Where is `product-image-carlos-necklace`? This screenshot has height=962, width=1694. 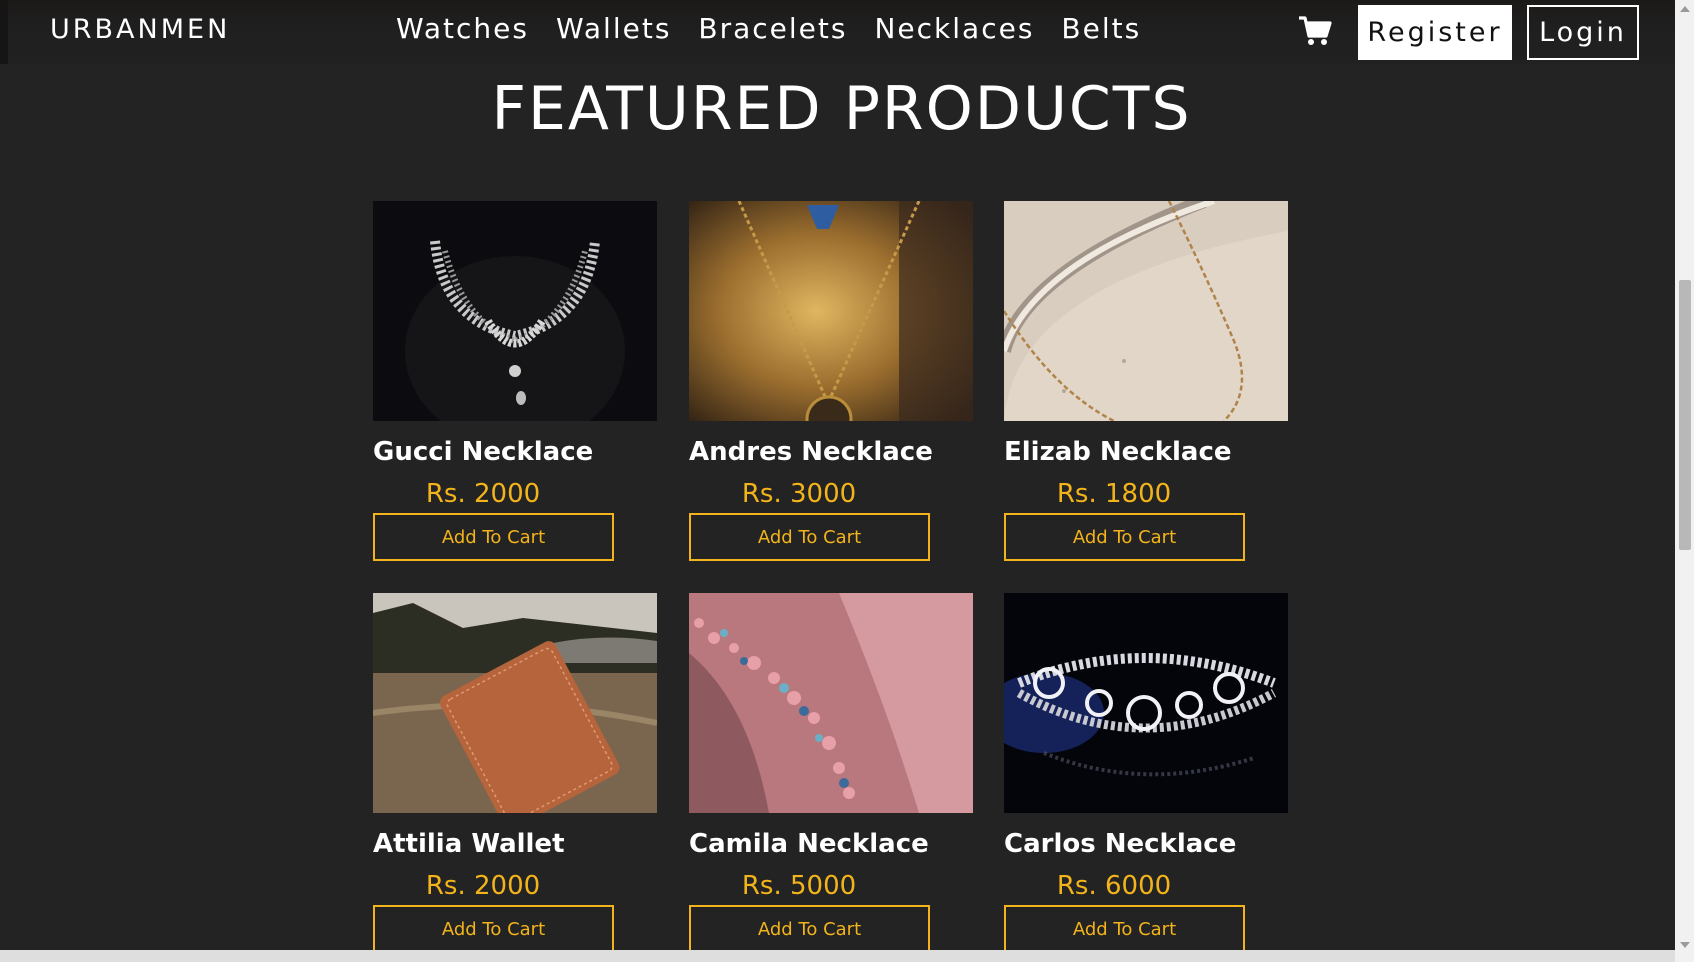 product-image-carlos-necklace is located at coordinates (1146, 703).